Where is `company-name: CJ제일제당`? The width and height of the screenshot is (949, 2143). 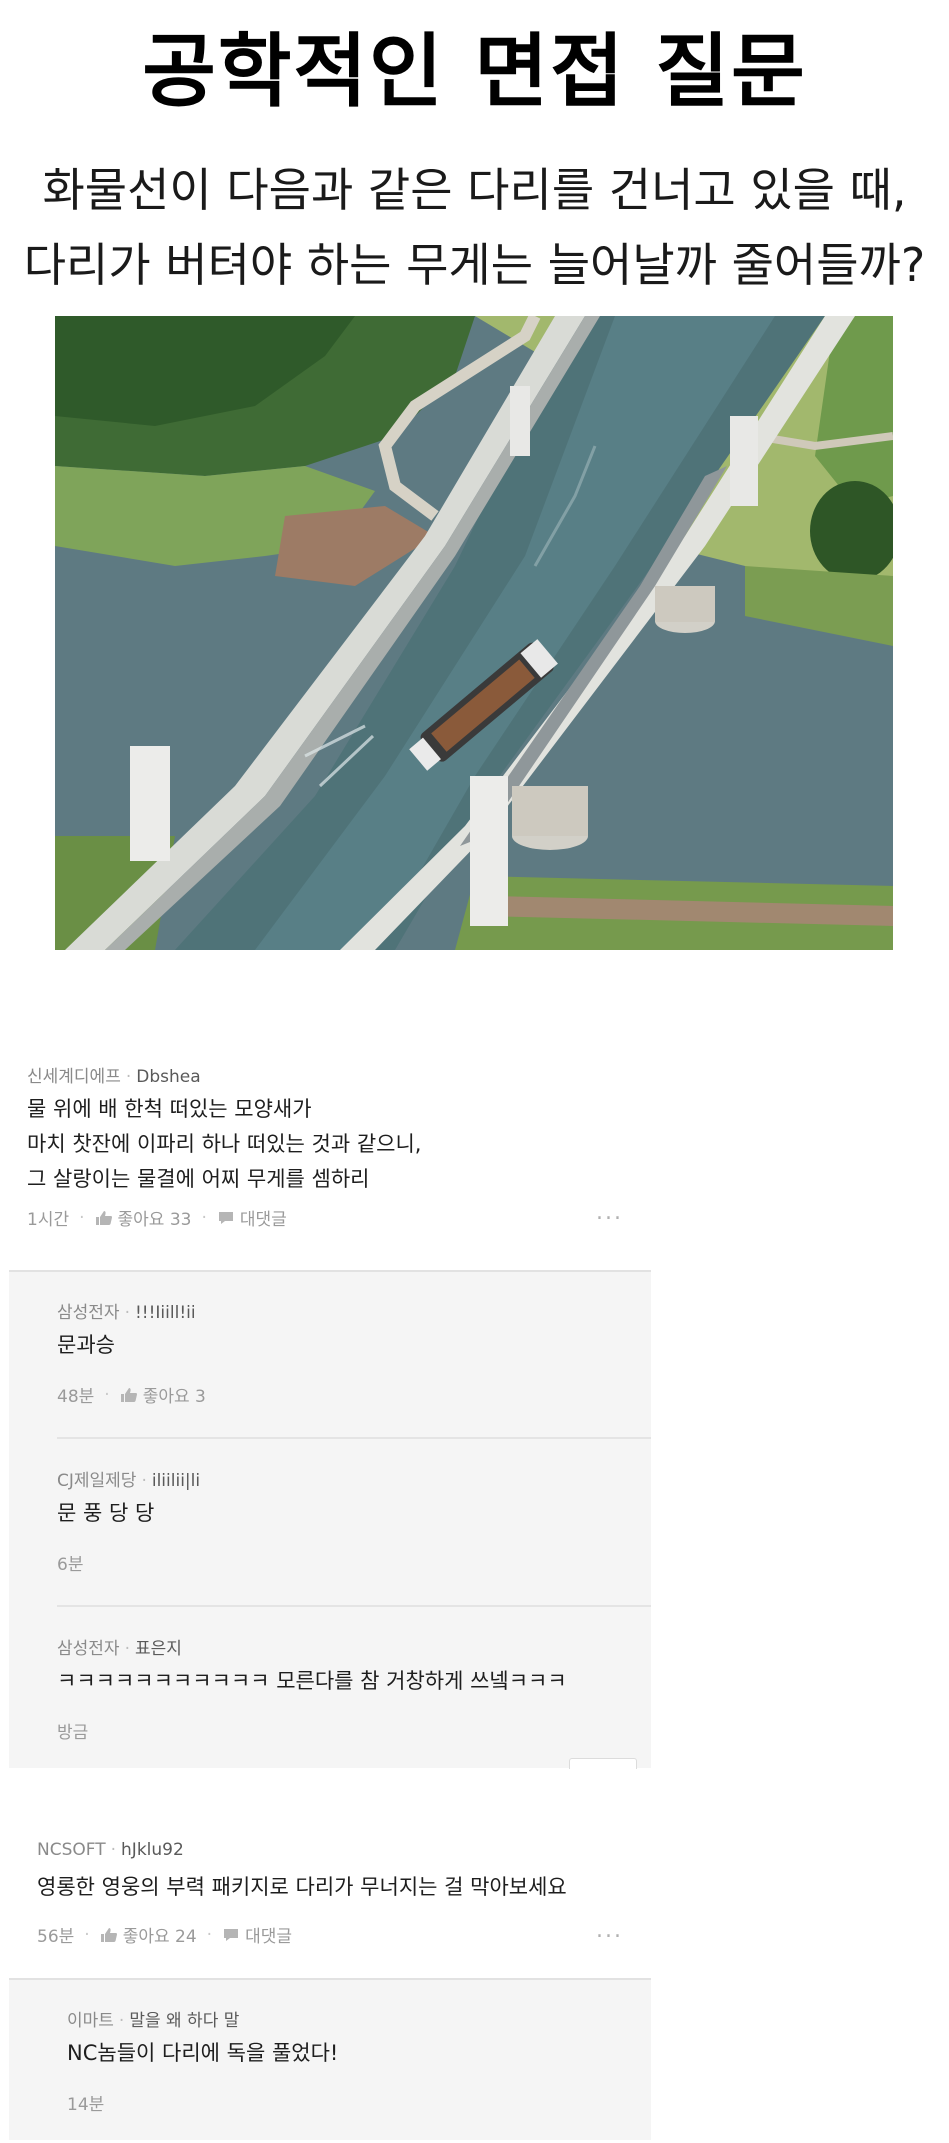
company-name: CJ제일제당 is located at coordinates (97, 1481).